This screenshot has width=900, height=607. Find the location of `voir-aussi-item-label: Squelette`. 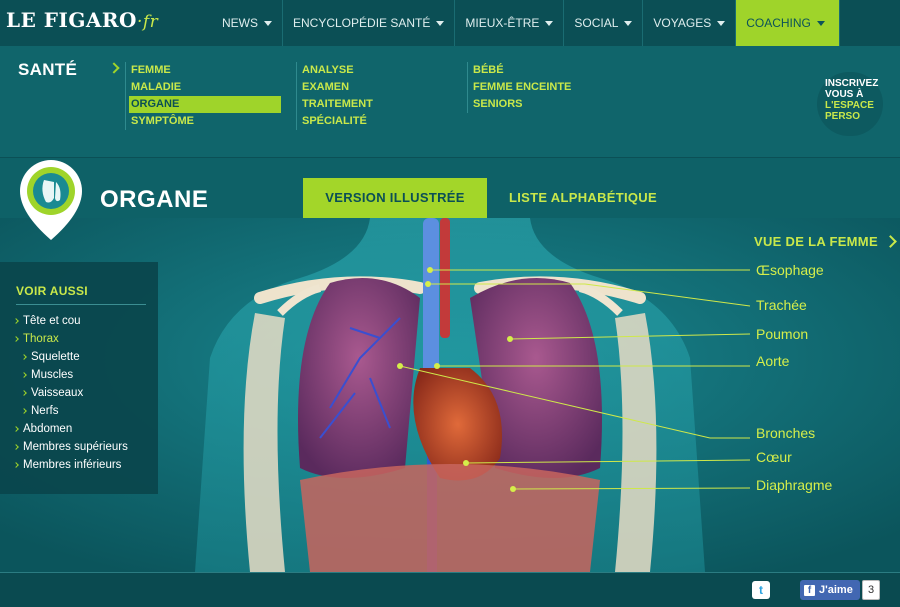

voir-aussi-item-label: Squelette is located at coordinates (55, 357).